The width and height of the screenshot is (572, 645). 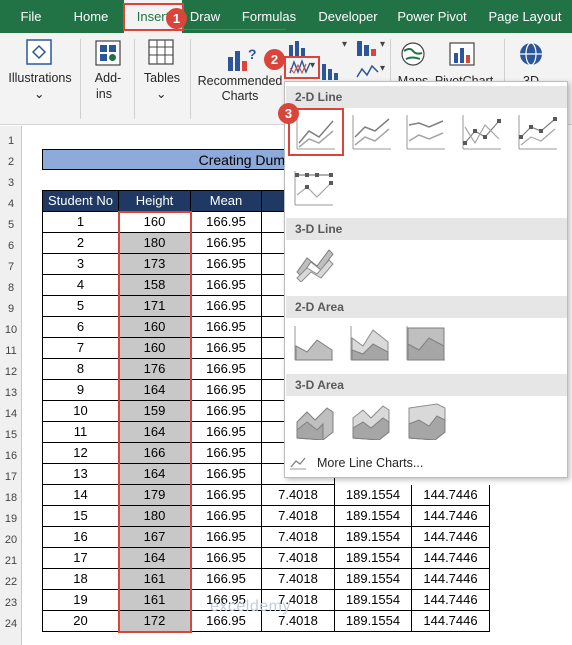 What do you see at coordinates (11, 183) in the screenshot?
I see `row-number: 3` at bounding box center [11, 183].